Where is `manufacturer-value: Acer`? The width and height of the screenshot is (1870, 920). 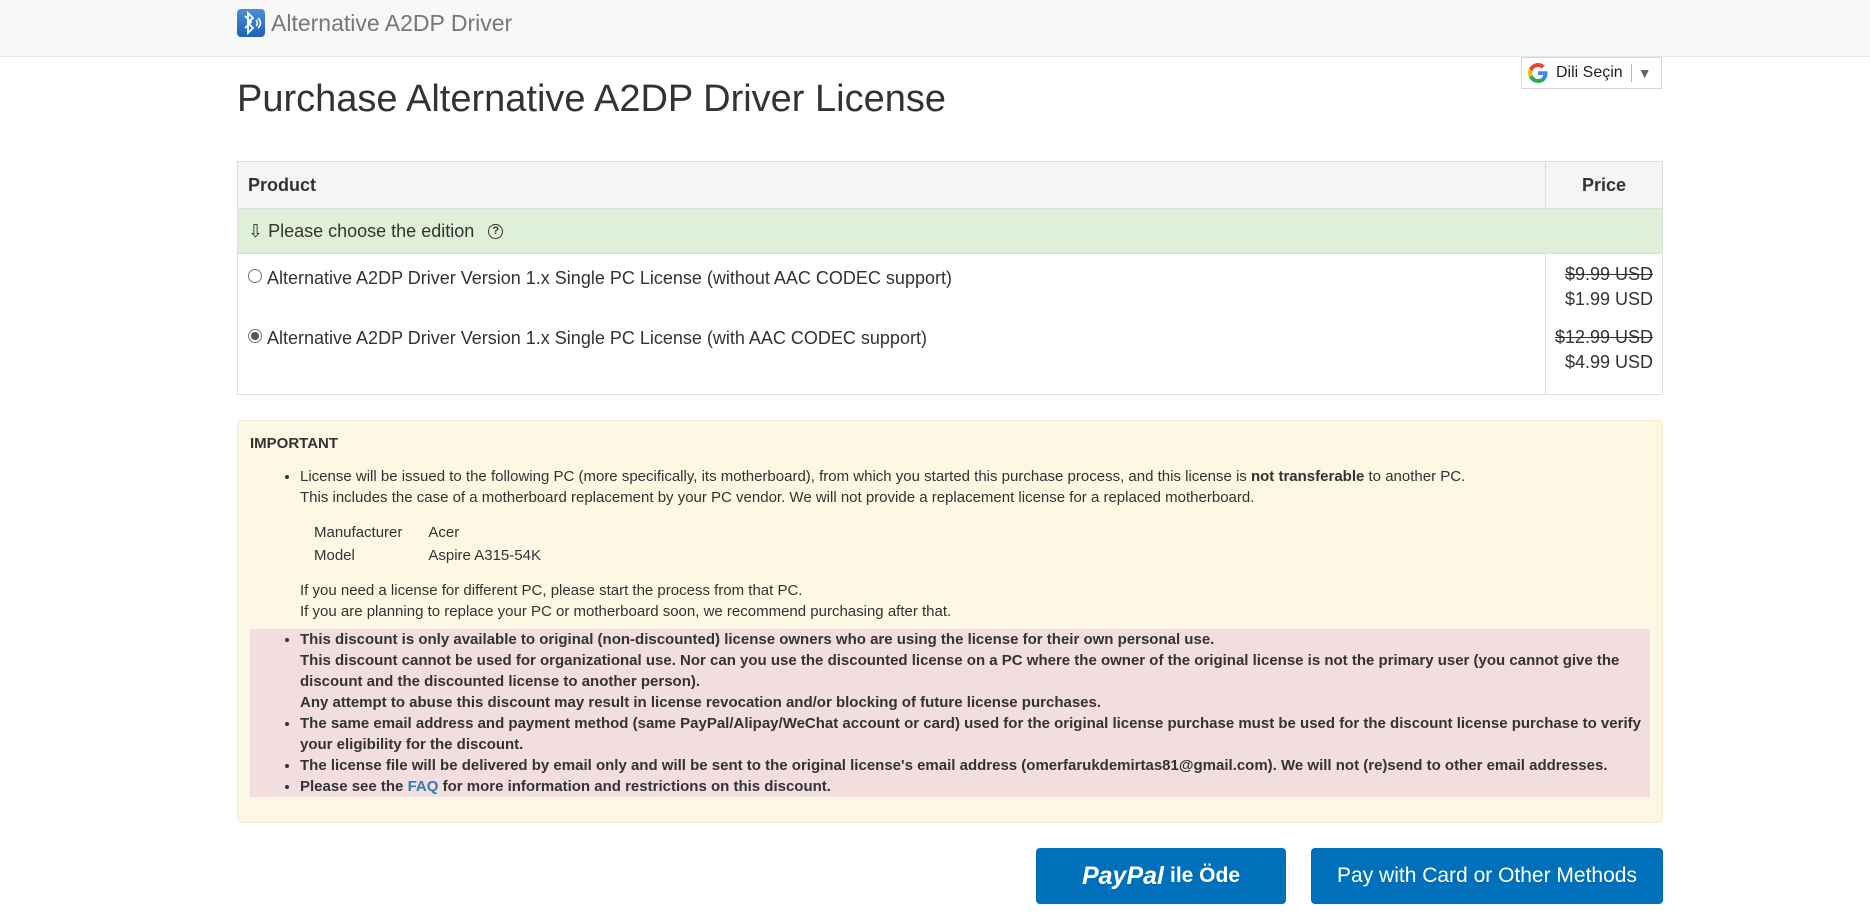 manufacturer-value: Acer is located at coordinates (444, 532).